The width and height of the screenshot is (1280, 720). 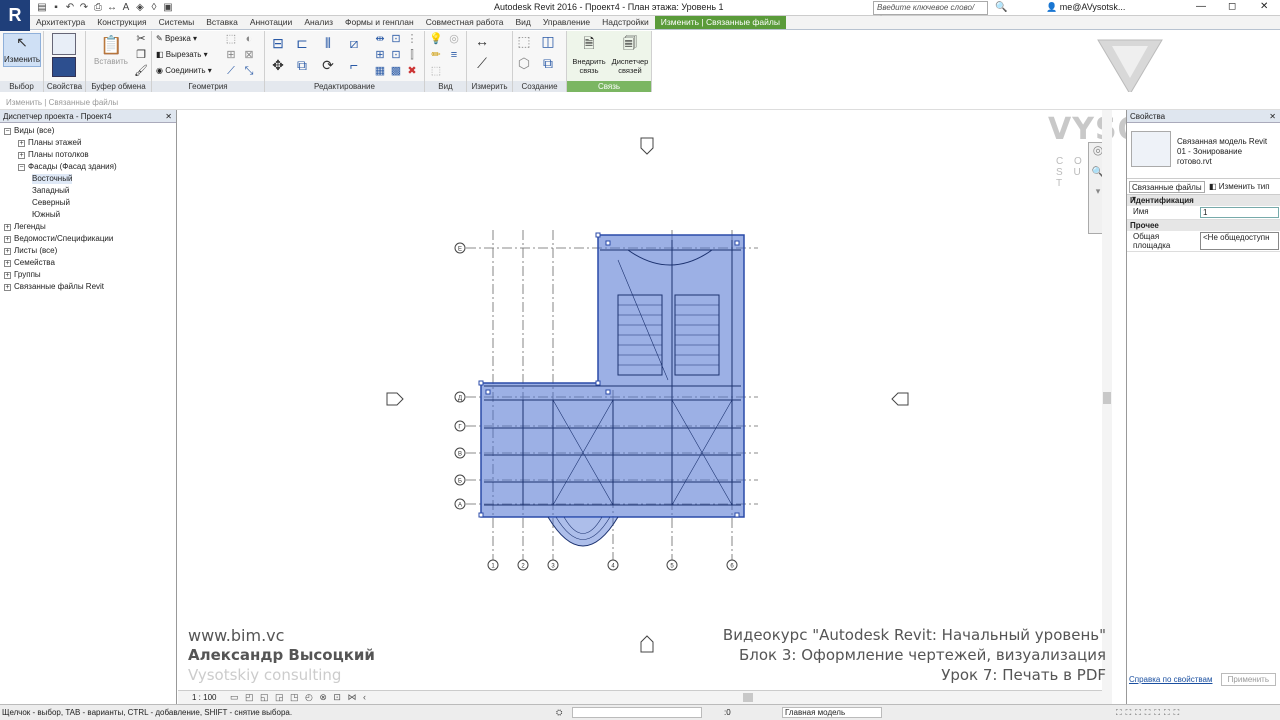 I want to click on copy-elem-icon: ⧉, so click(x=302, y=65).